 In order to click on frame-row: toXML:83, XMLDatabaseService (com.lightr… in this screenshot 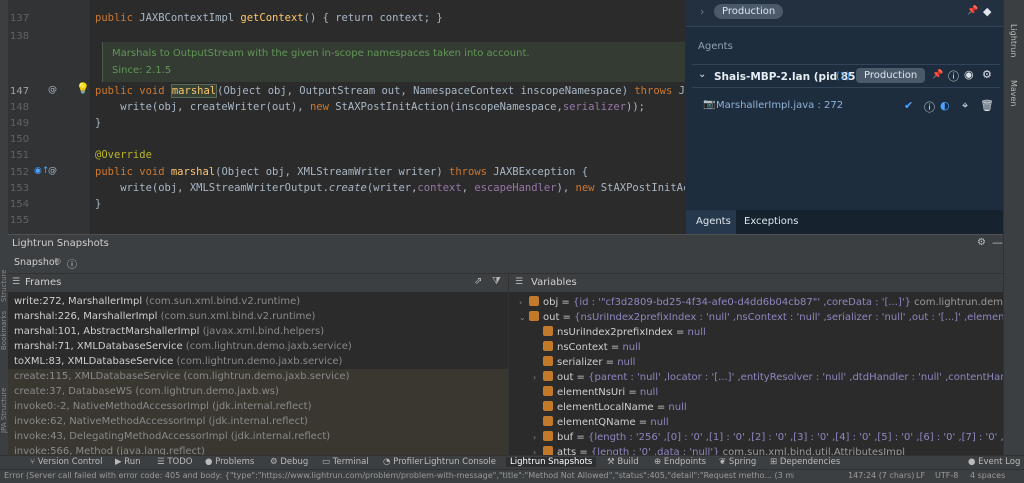, I will do `click(178, 361)`.